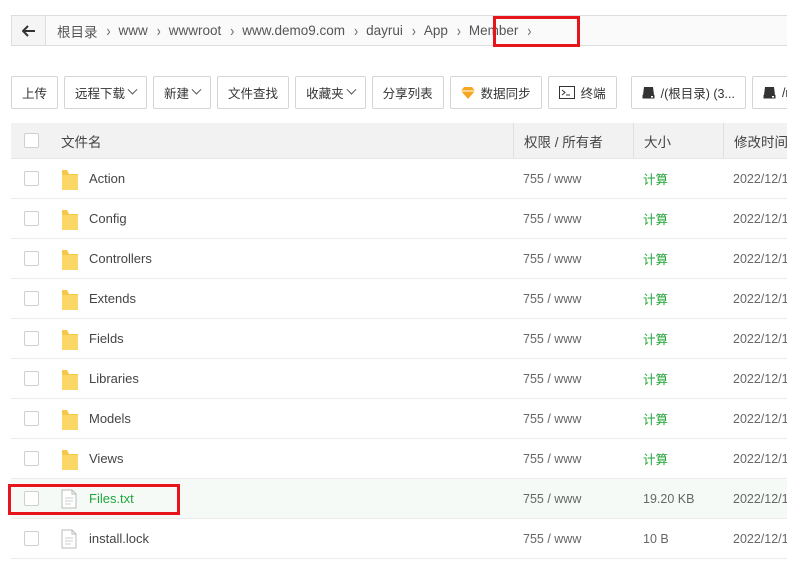  Describe the element at coordinates (81, 141) in the screenshot. I see `column-header-name: 文件名` at that location.